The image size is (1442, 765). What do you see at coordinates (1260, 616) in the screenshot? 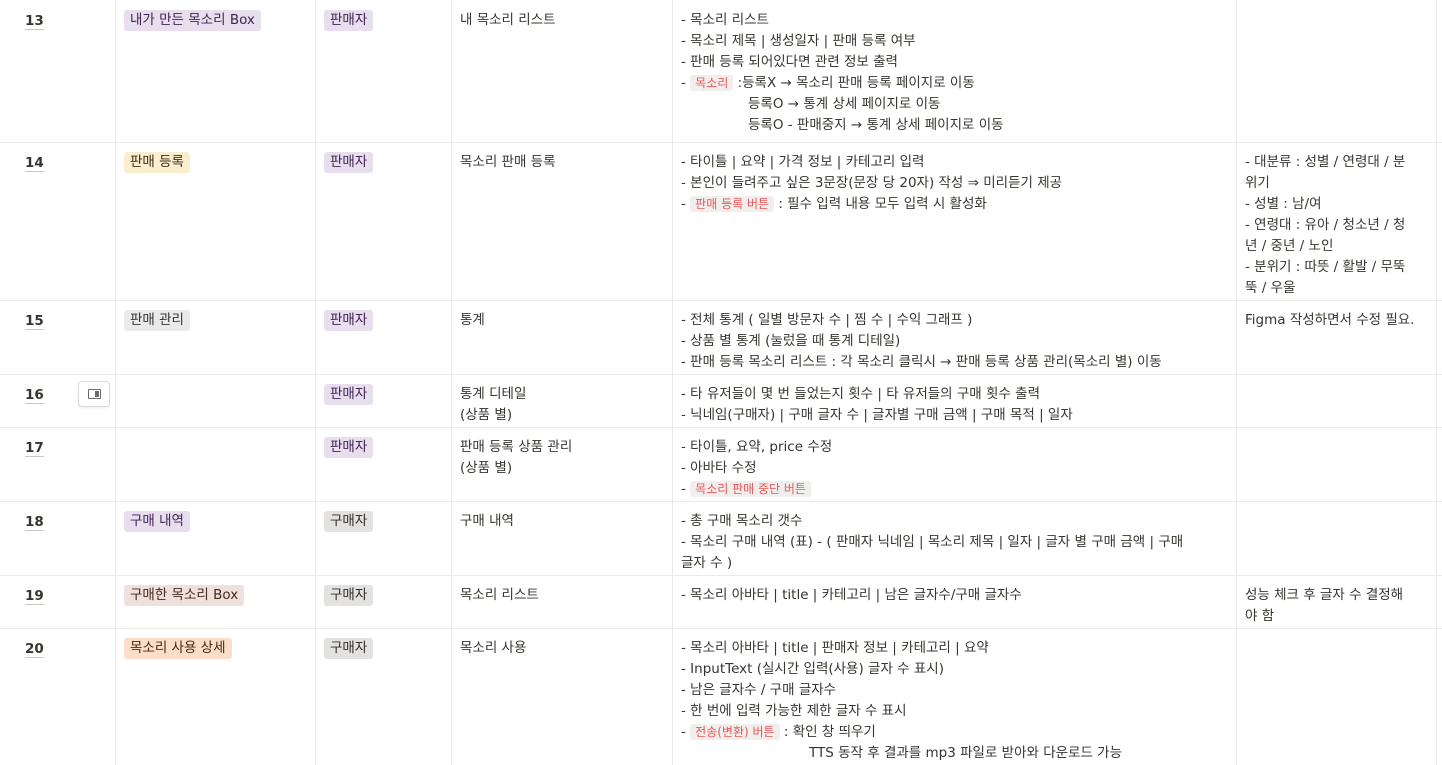
I see `note-line: 야 함` at bounding box center [1260, 616].